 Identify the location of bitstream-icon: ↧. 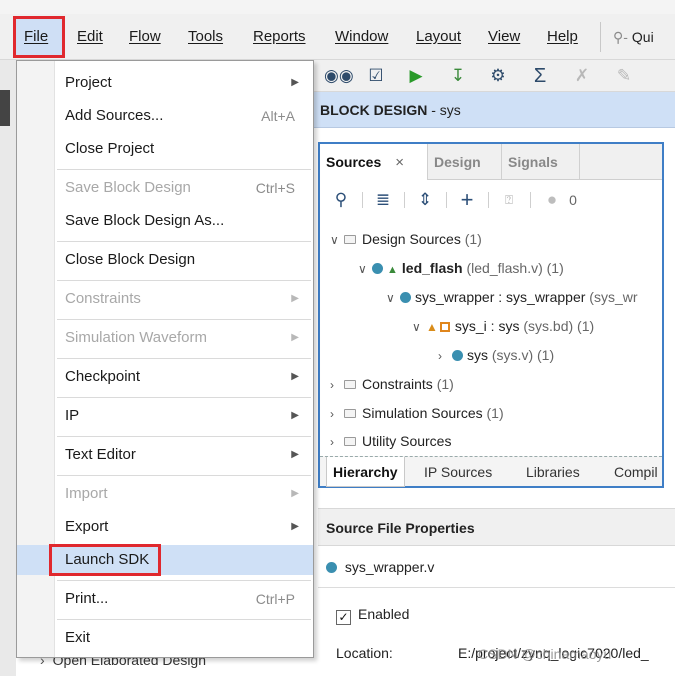
(458, 76).